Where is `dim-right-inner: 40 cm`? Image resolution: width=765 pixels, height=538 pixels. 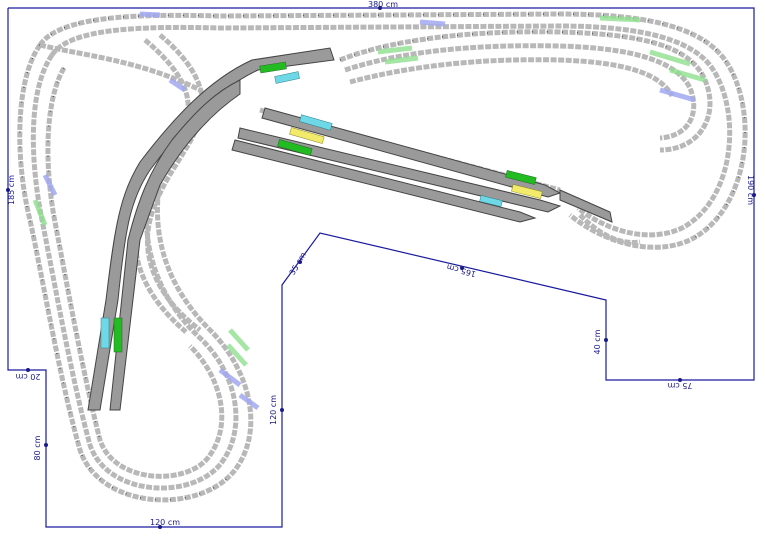 dim-right-inner: 40 cm is located at coordinates (597, 341).